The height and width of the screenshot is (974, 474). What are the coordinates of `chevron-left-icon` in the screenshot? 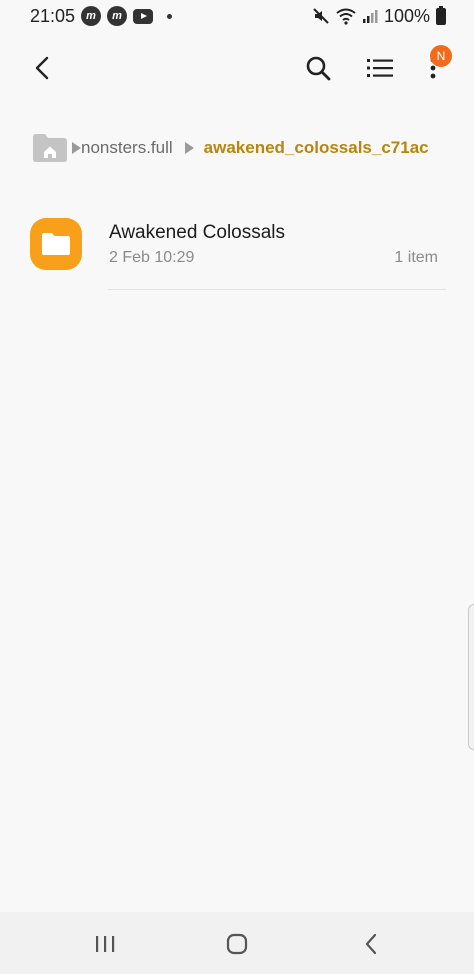 It's located at (42, 68).